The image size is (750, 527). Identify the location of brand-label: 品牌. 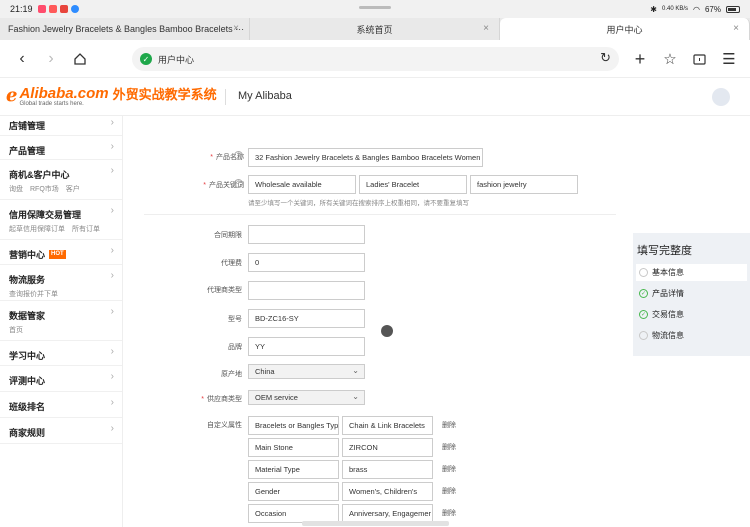
(235, 347).